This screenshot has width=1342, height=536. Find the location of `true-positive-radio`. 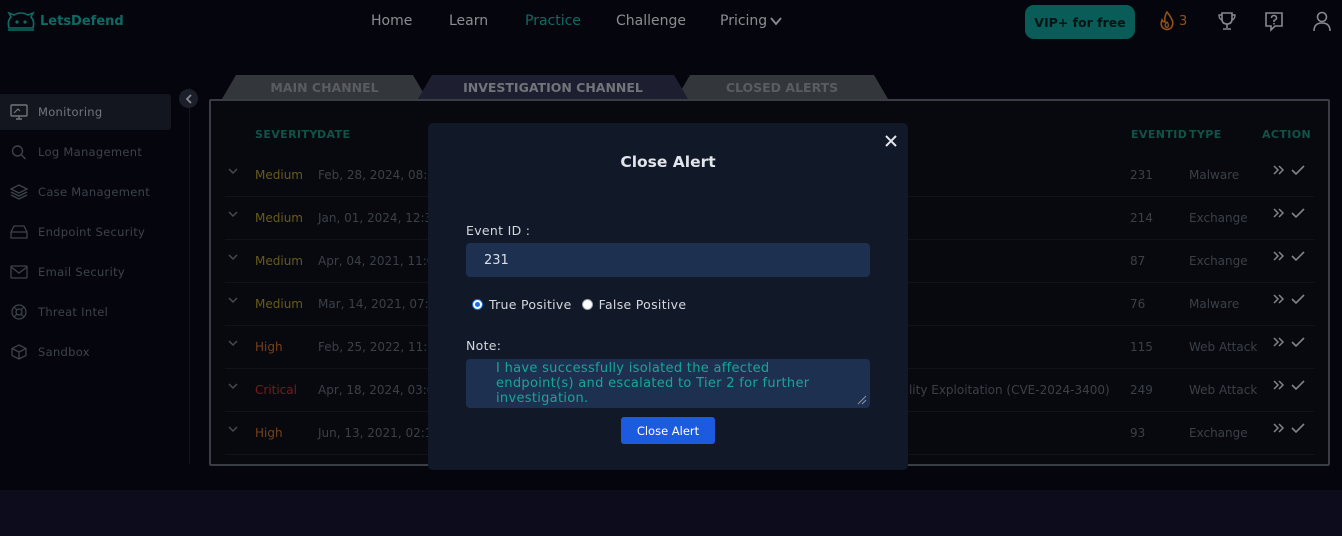

true-positive-radio is located at coordinates (477, 304).